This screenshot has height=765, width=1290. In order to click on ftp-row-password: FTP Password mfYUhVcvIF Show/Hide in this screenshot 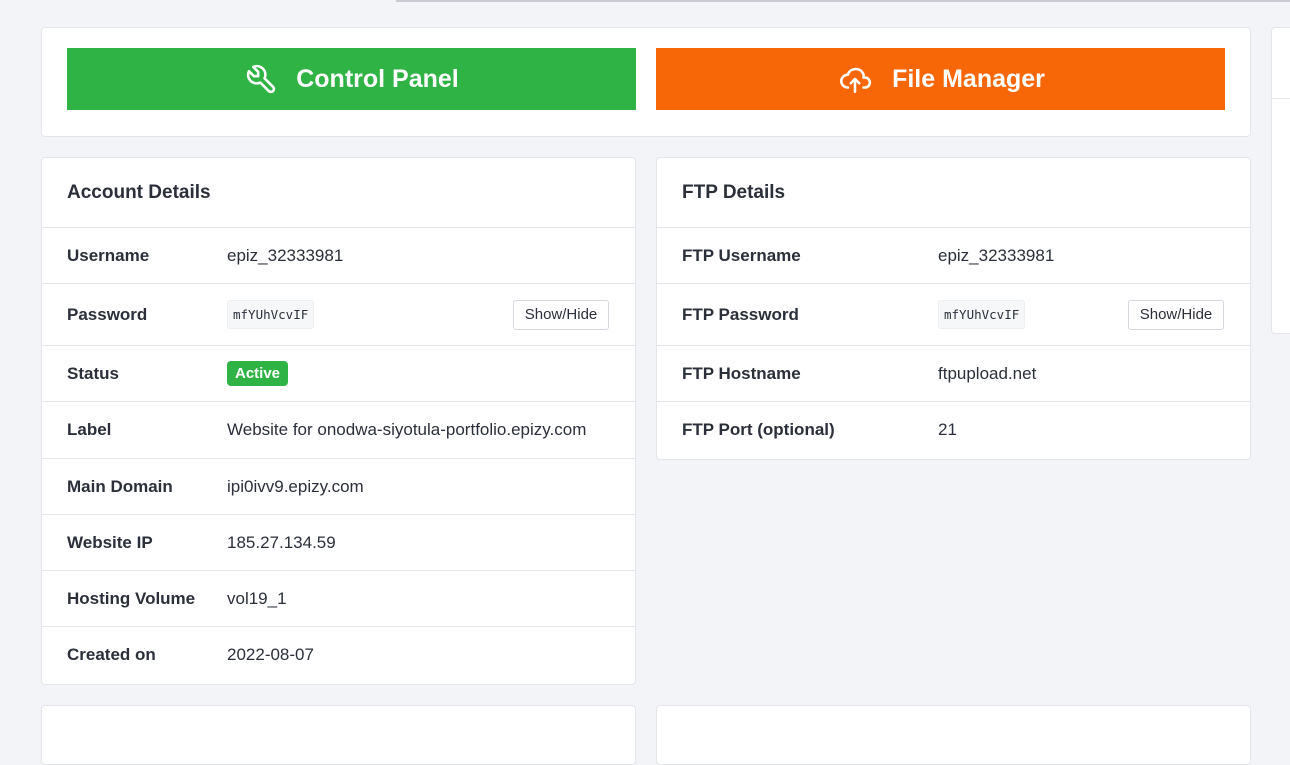, I will do `click(953, 315)`.